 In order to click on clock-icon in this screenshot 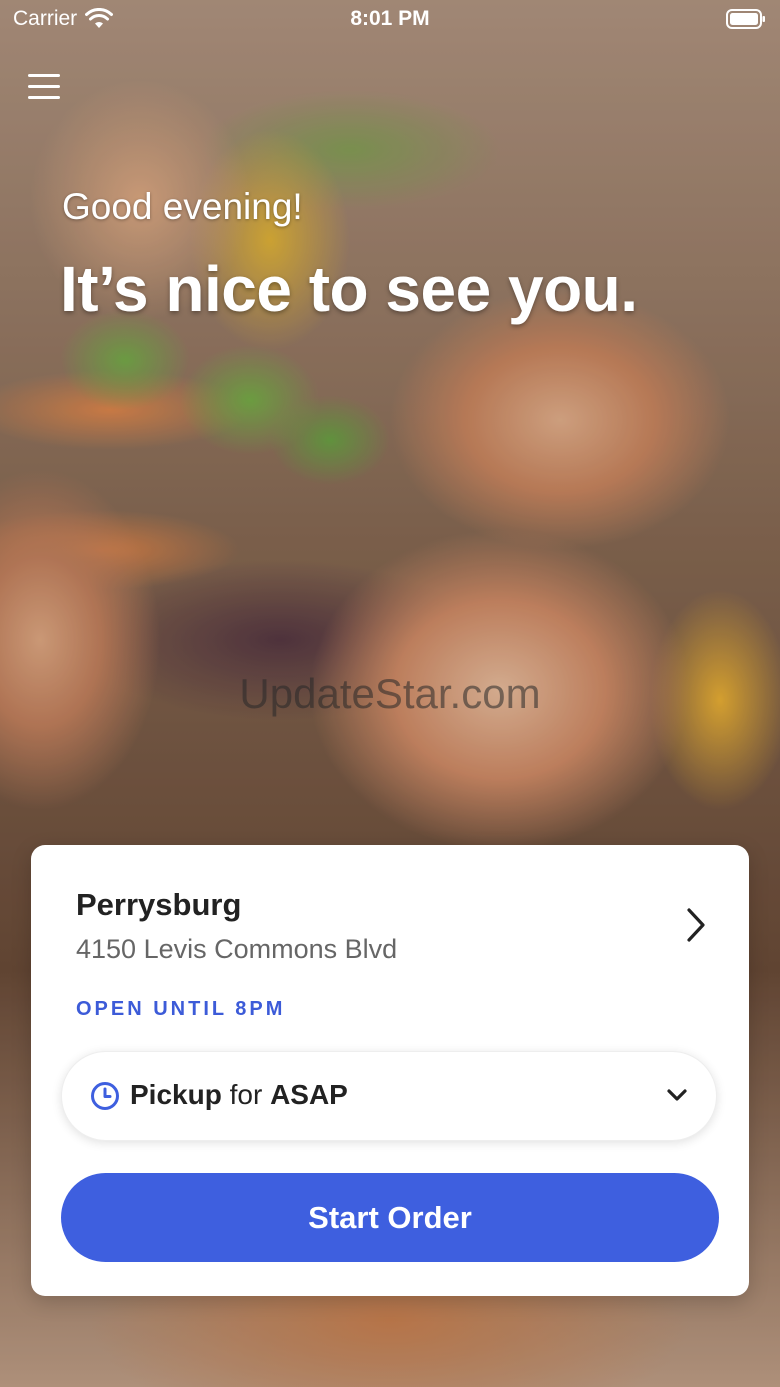, I will do `click(105, 1096)`.